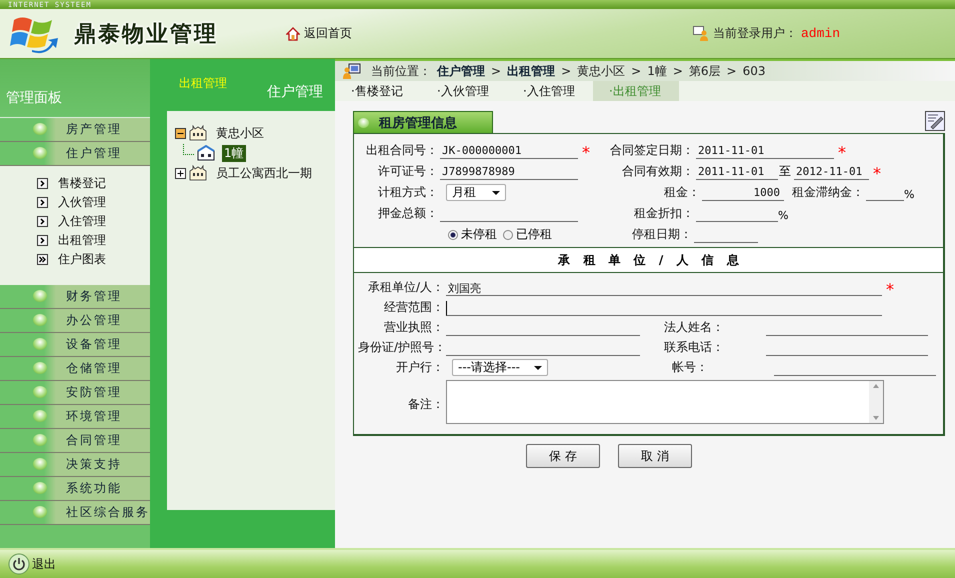  I want to click on field-label: 营业执照：, so click(413, 327).